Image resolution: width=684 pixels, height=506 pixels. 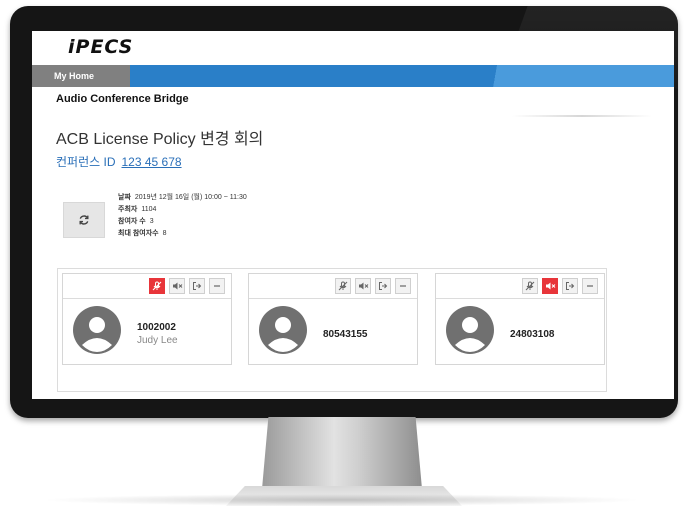 I want to click on floor-shadow, so click(x=342, y=500).